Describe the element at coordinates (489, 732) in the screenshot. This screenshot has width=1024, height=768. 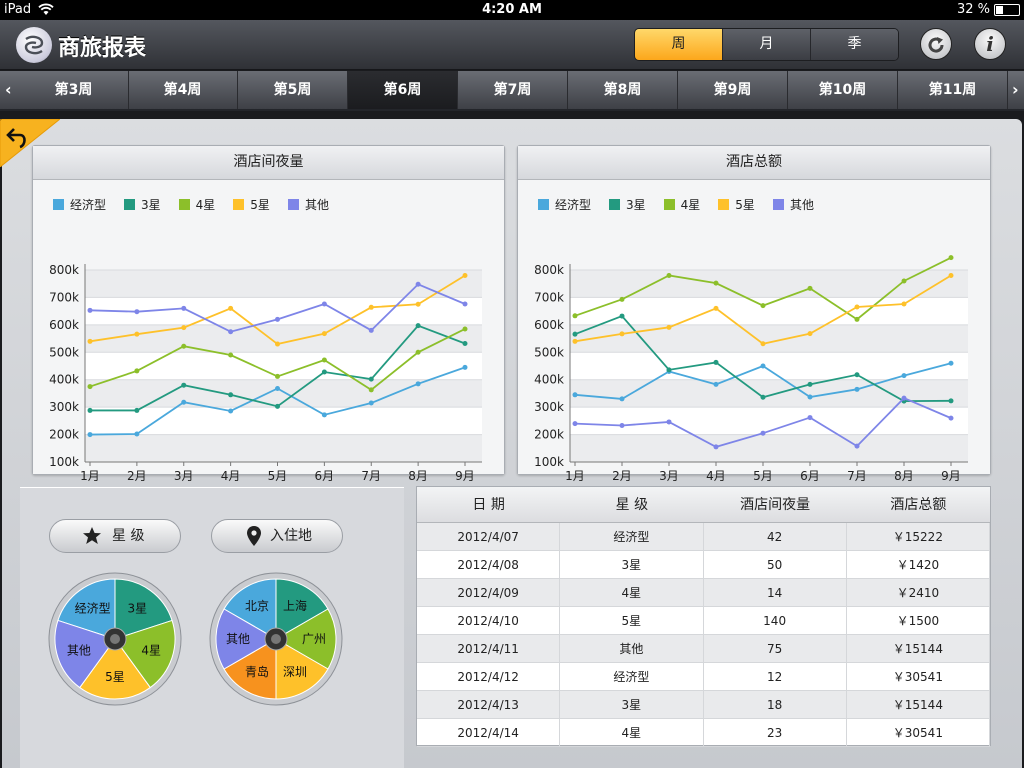
I see `table-cell: 2012/4/14` at that location.